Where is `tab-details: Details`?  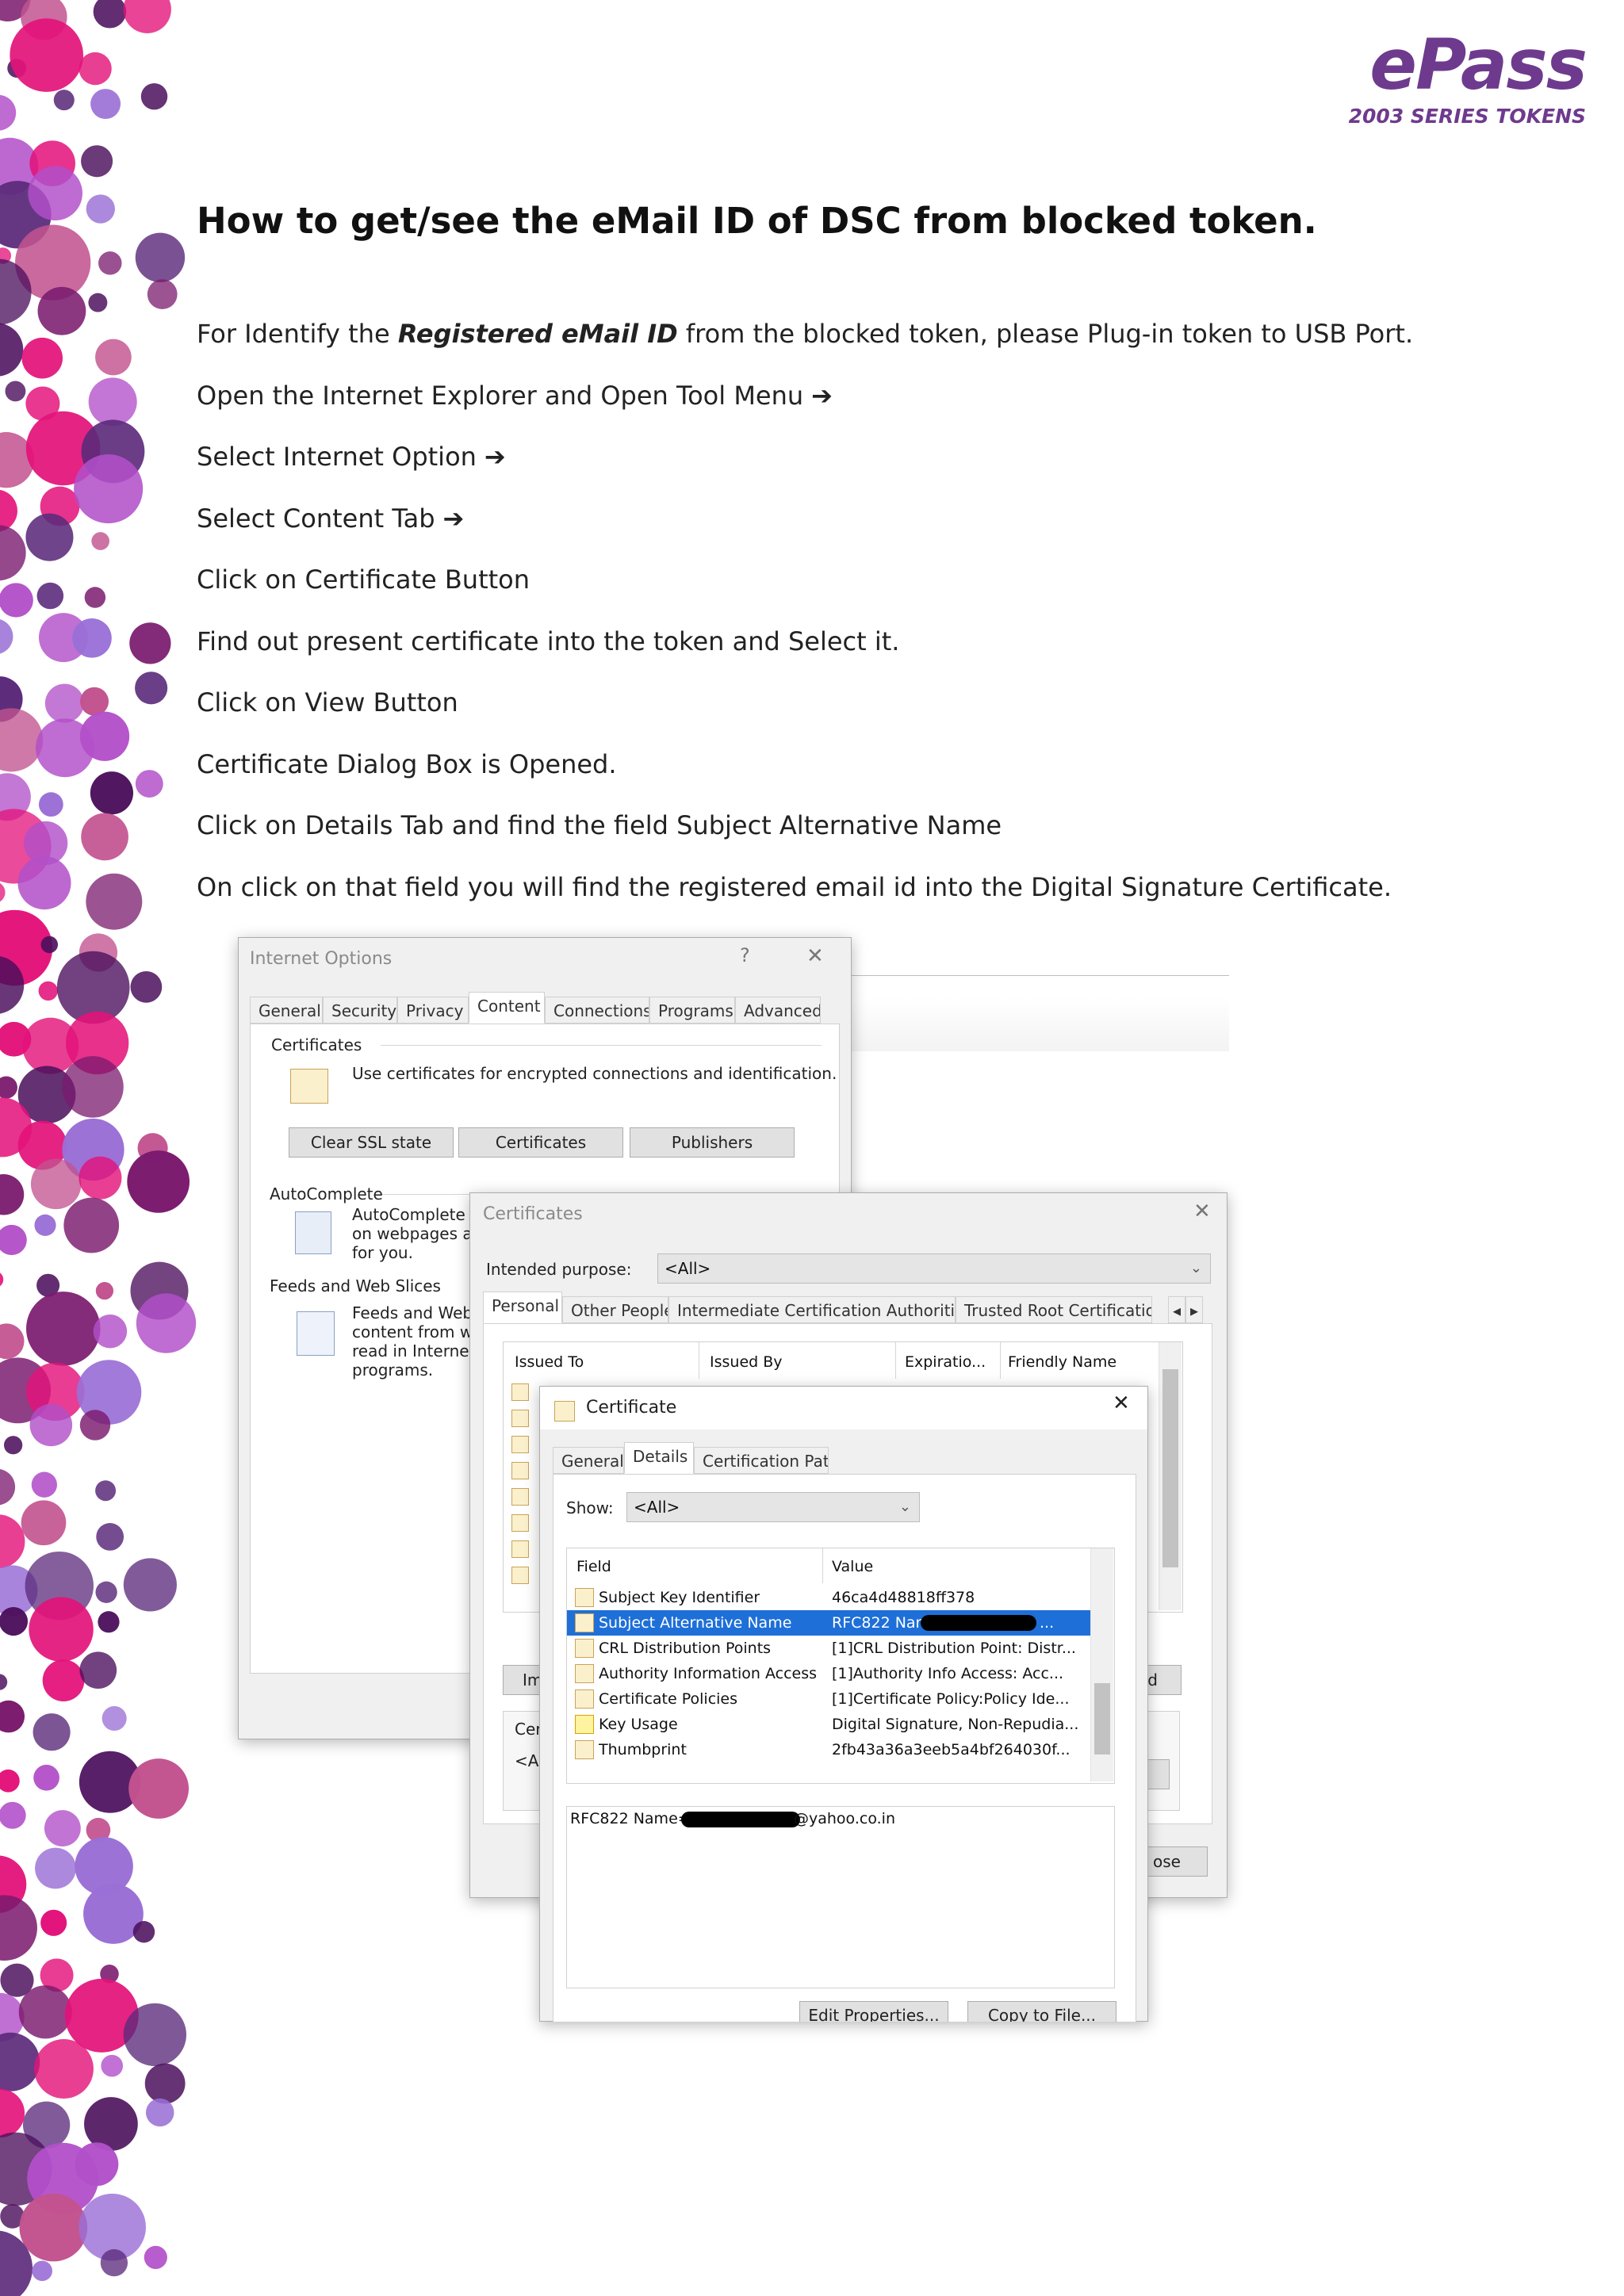
tab-details: Details is located at coordinates (659, 1458).